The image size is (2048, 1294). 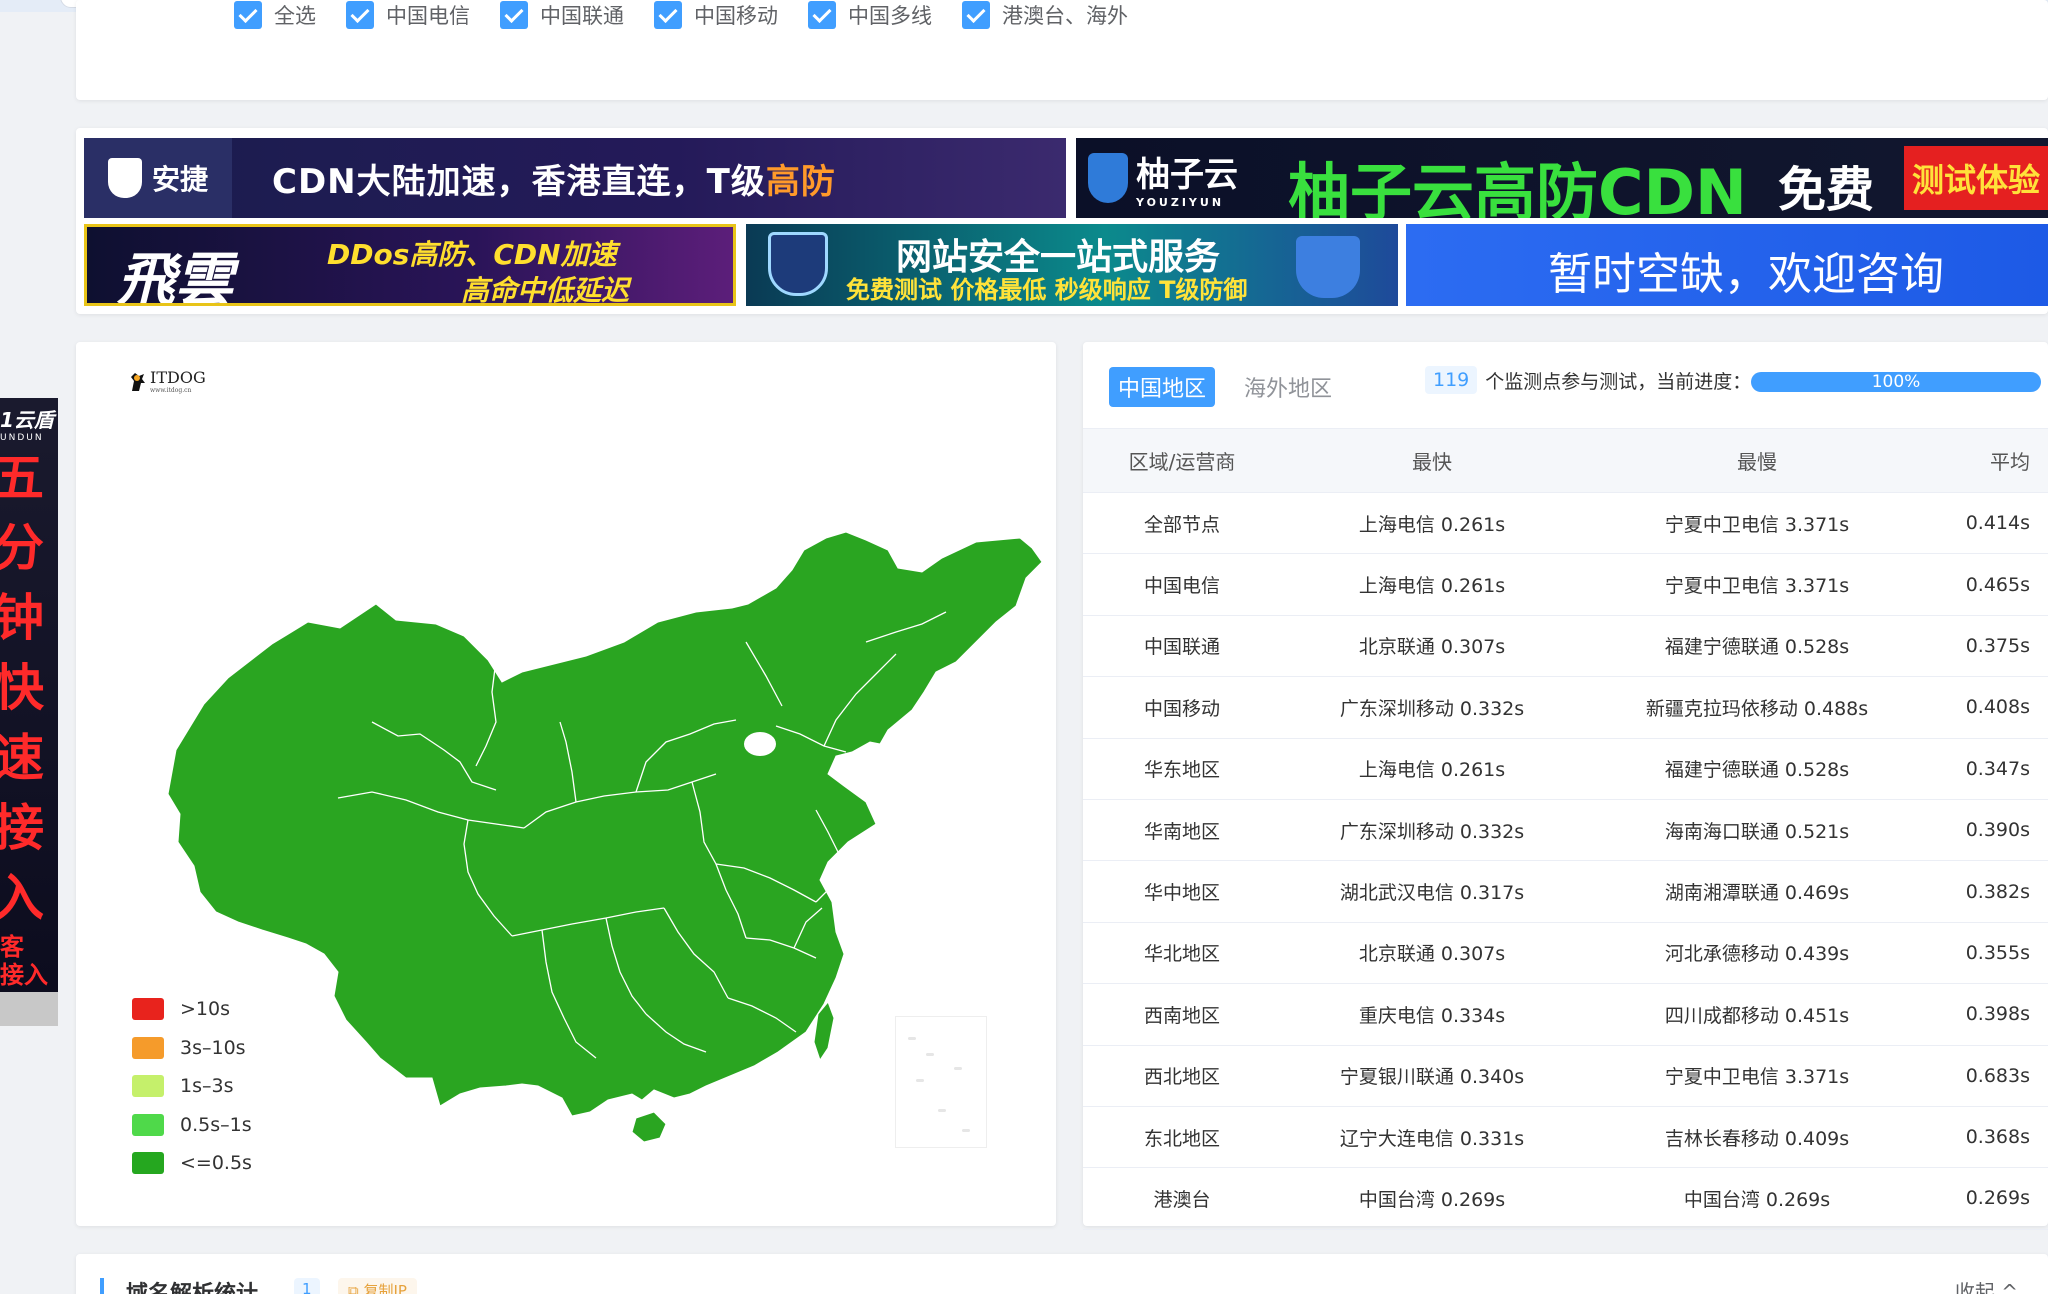 I want to click on chevron-up-icon: ^, so click(x=2009, y=1287).